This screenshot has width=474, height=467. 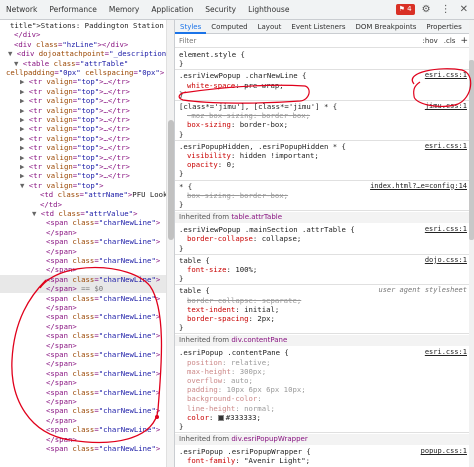 What do you see at coordinates (20, 34) in the screenshot?
I see `dom-node: </div>` at bounding box center [20, 34].